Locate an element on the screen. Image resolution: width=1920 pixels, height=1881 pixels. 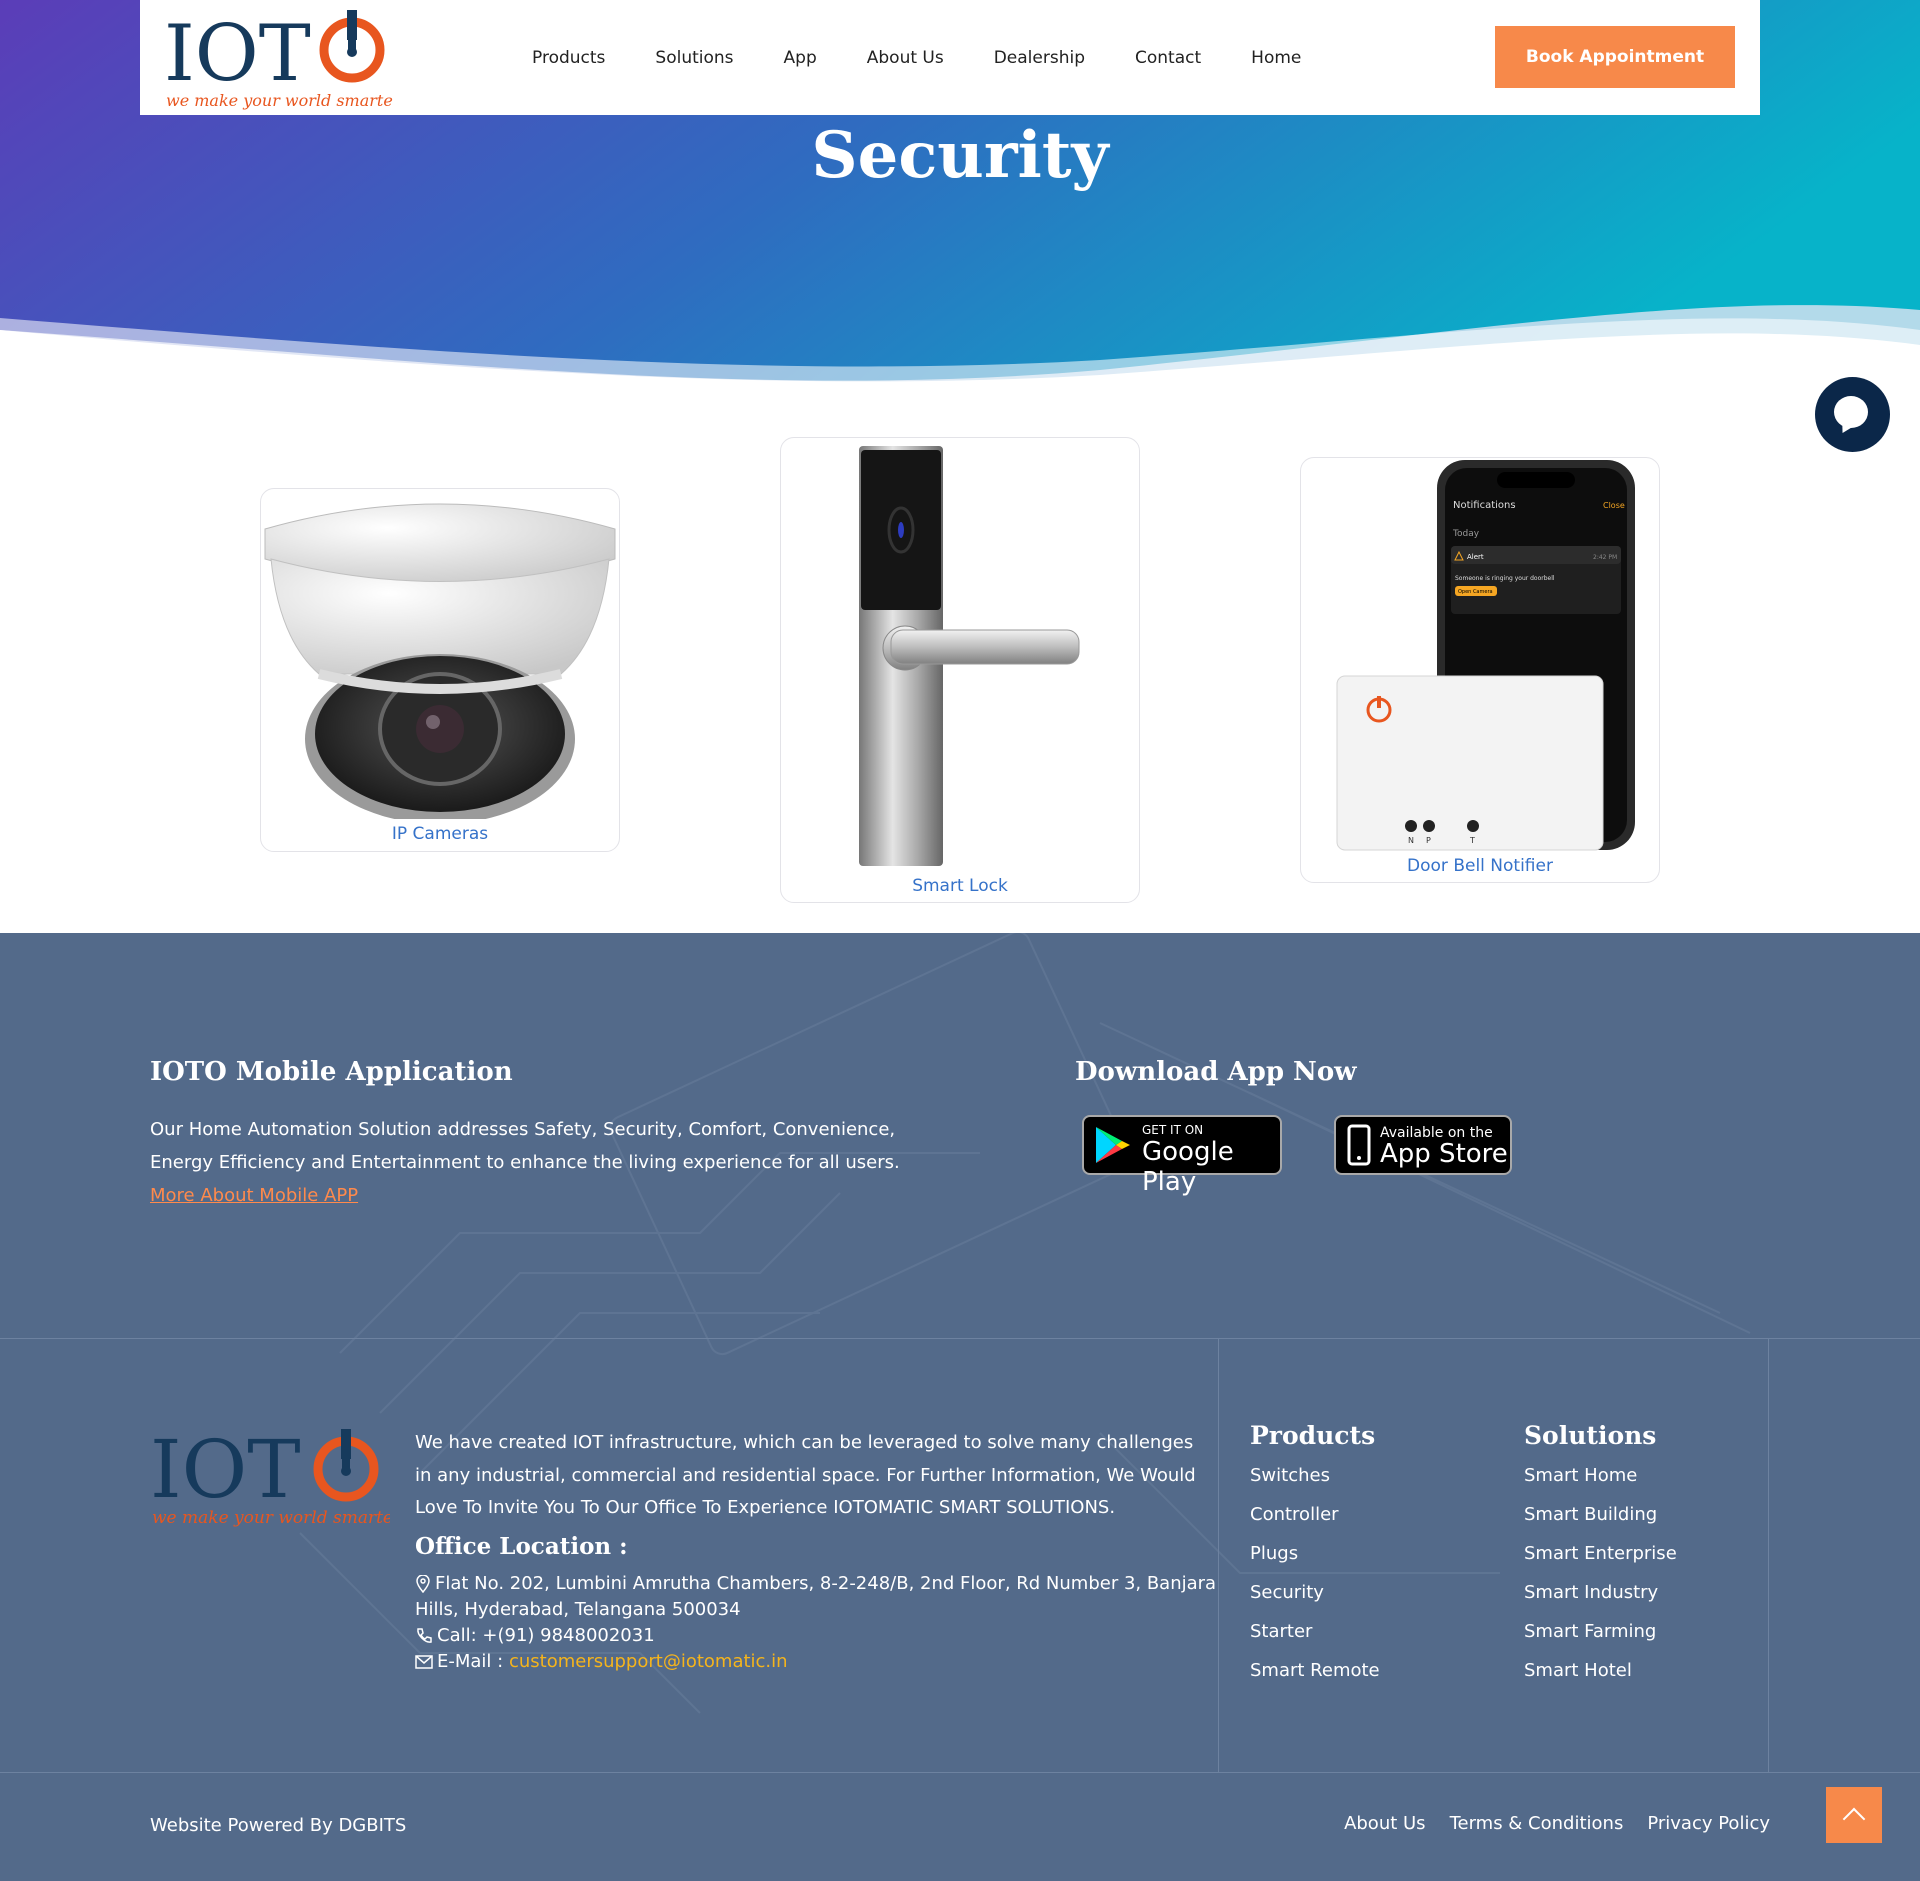
footer-link-security: Security is located at coordinates (1315, 1601).